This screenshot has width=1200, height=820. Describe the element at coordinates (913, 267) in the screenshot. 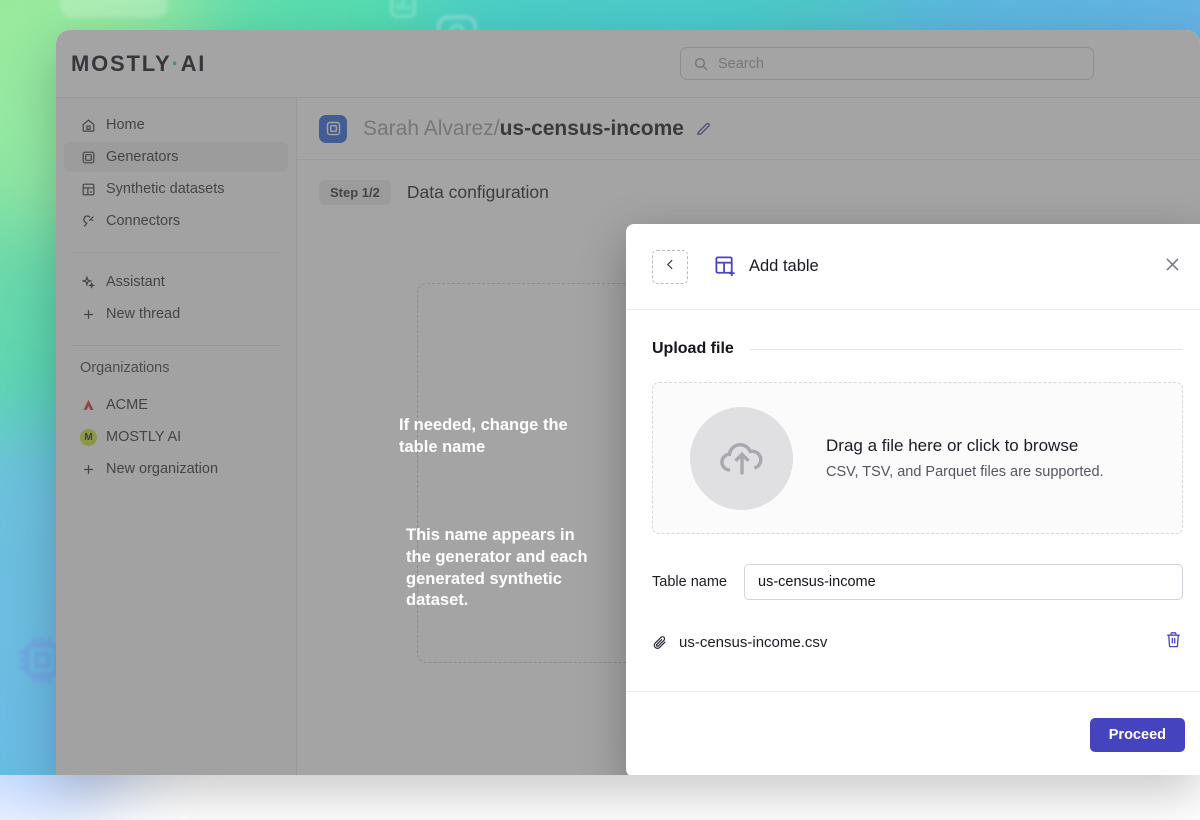

I see `modal-header: Add table` at that location.